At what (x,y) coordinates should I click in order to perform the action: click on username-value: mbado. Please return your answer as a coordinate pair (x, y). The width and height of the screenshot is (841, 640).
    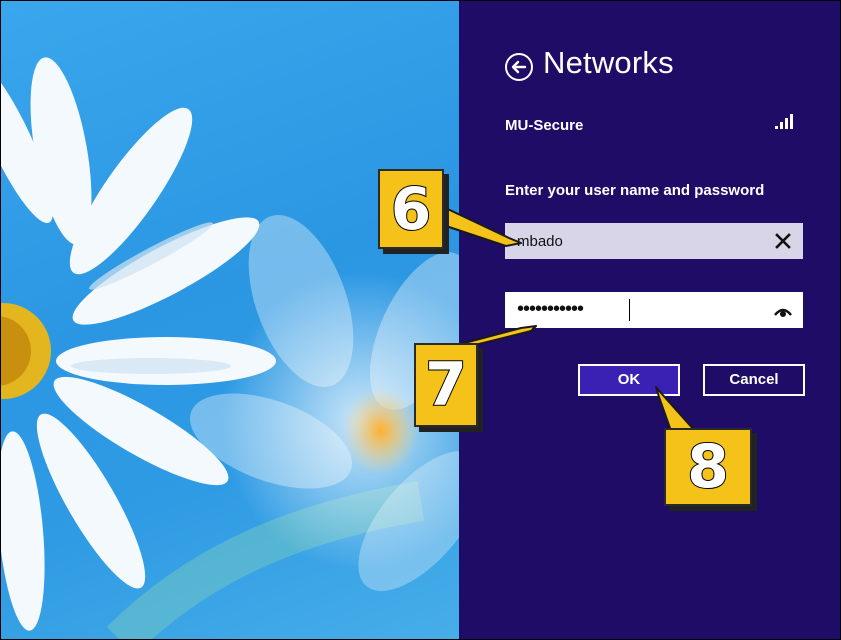
    Looking at the image, I should click on (540, 241).